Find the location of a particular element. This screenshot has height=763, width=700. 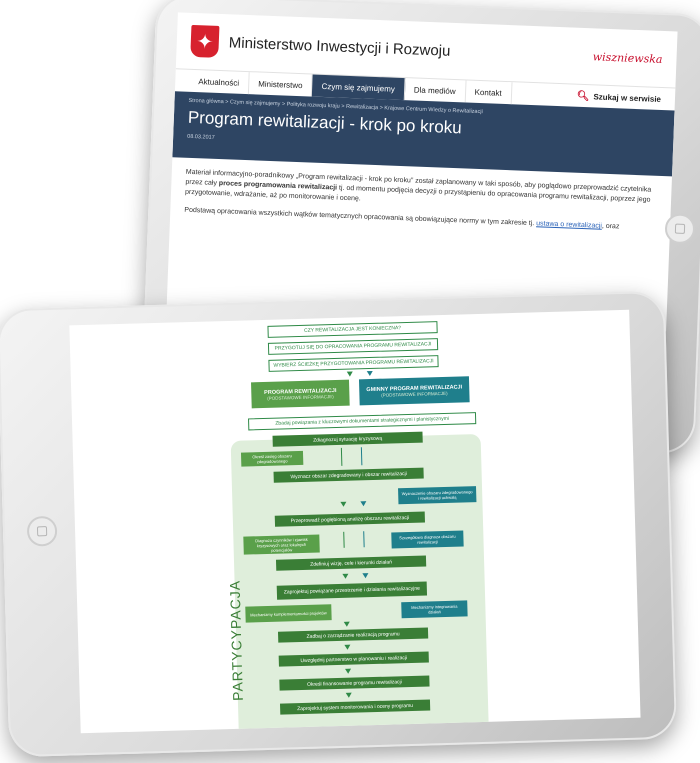

side-label: PARTYCYPACJA is located at coordinates (236, 640).